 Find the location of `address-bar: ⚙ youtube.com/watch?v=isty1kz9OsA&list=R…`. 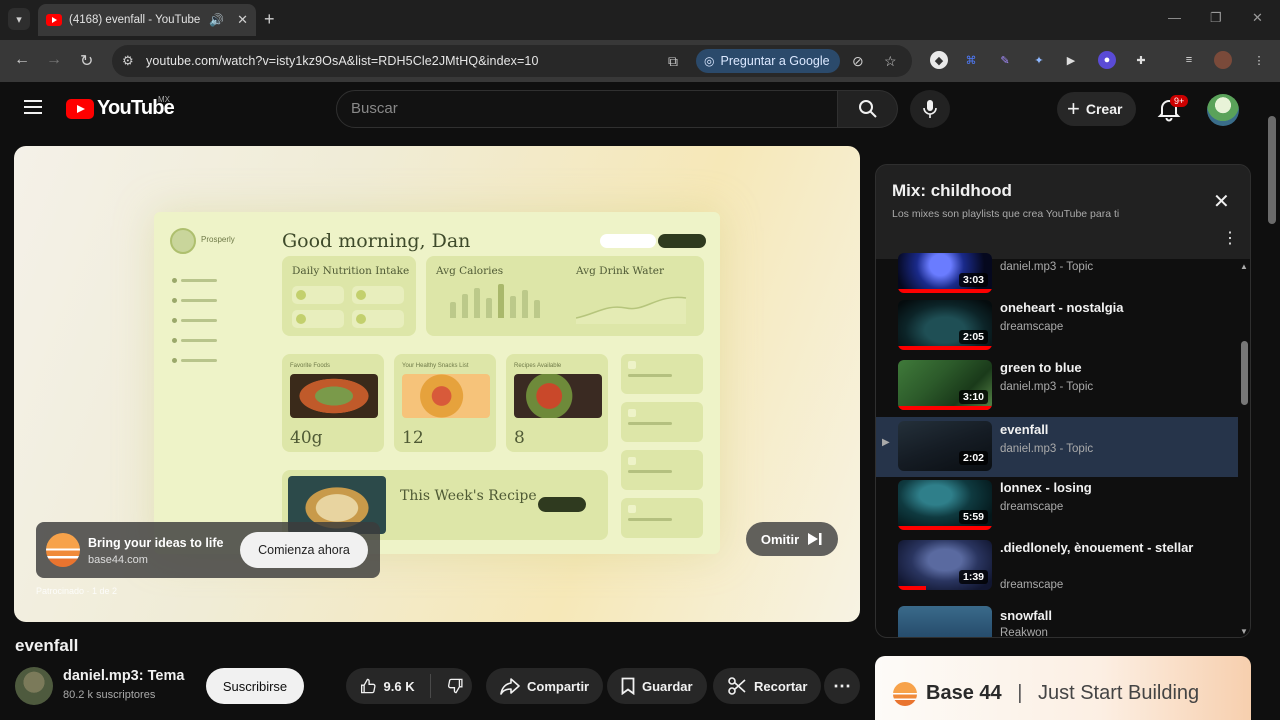

address-bar: ⚙ youtube.com/watch?v=isty1kz9OsA&list=R… is located at coordinates (512, 61).